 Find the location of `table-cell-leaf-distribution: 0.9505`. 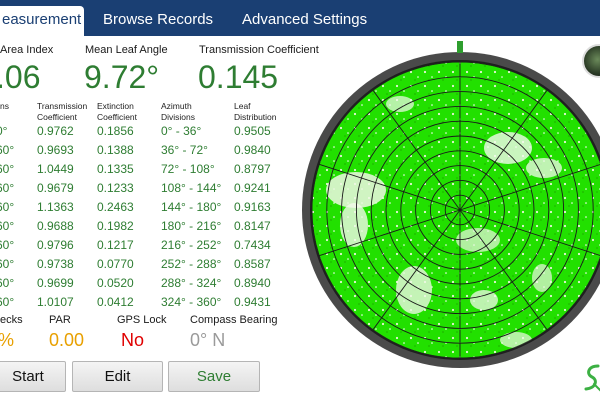

table-cell-leaf-distribution: 0.9505 is located at coordinates (252, 131).